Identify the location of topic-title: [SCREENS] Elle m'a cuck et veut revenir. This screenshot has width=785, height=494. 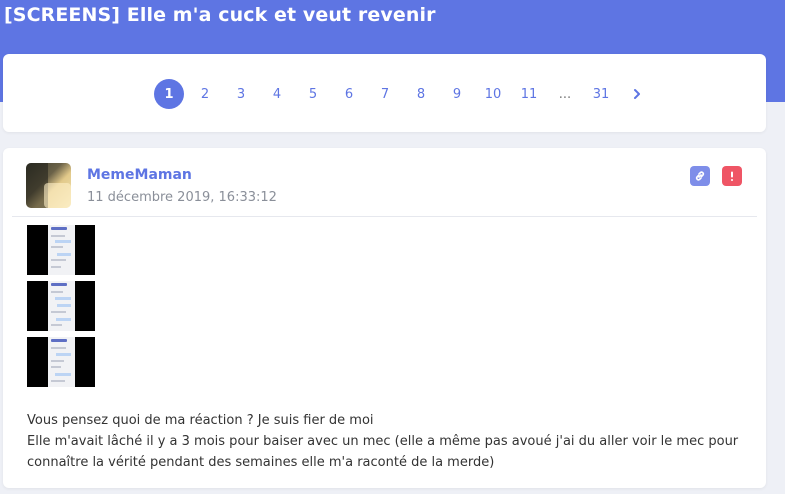
(220, 15).